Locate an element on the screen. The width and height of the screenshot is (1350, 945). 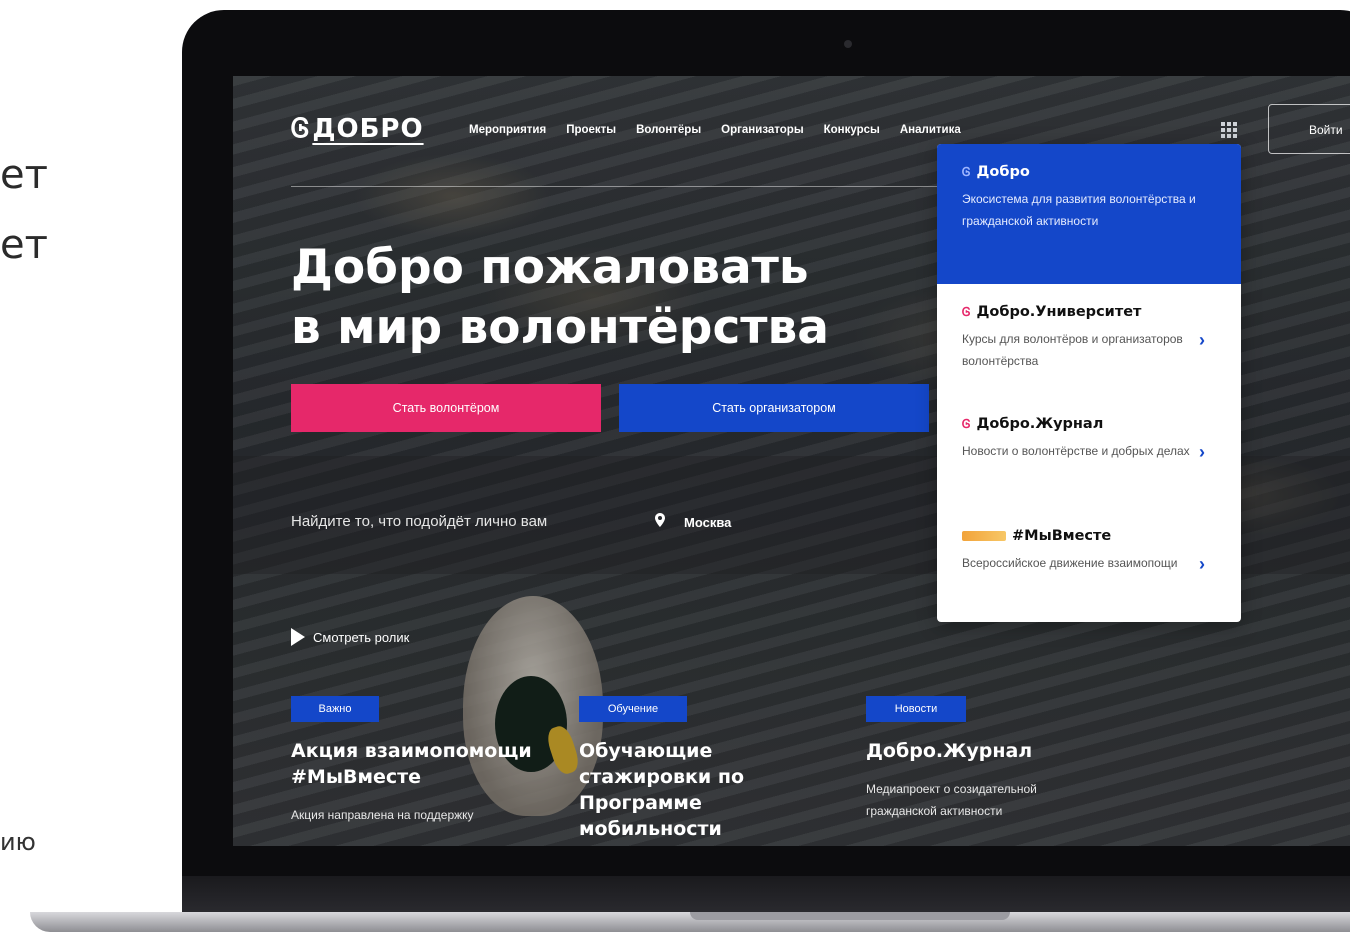
logo-mark-icon: Ꮆ is located at coordinates (301, 129).